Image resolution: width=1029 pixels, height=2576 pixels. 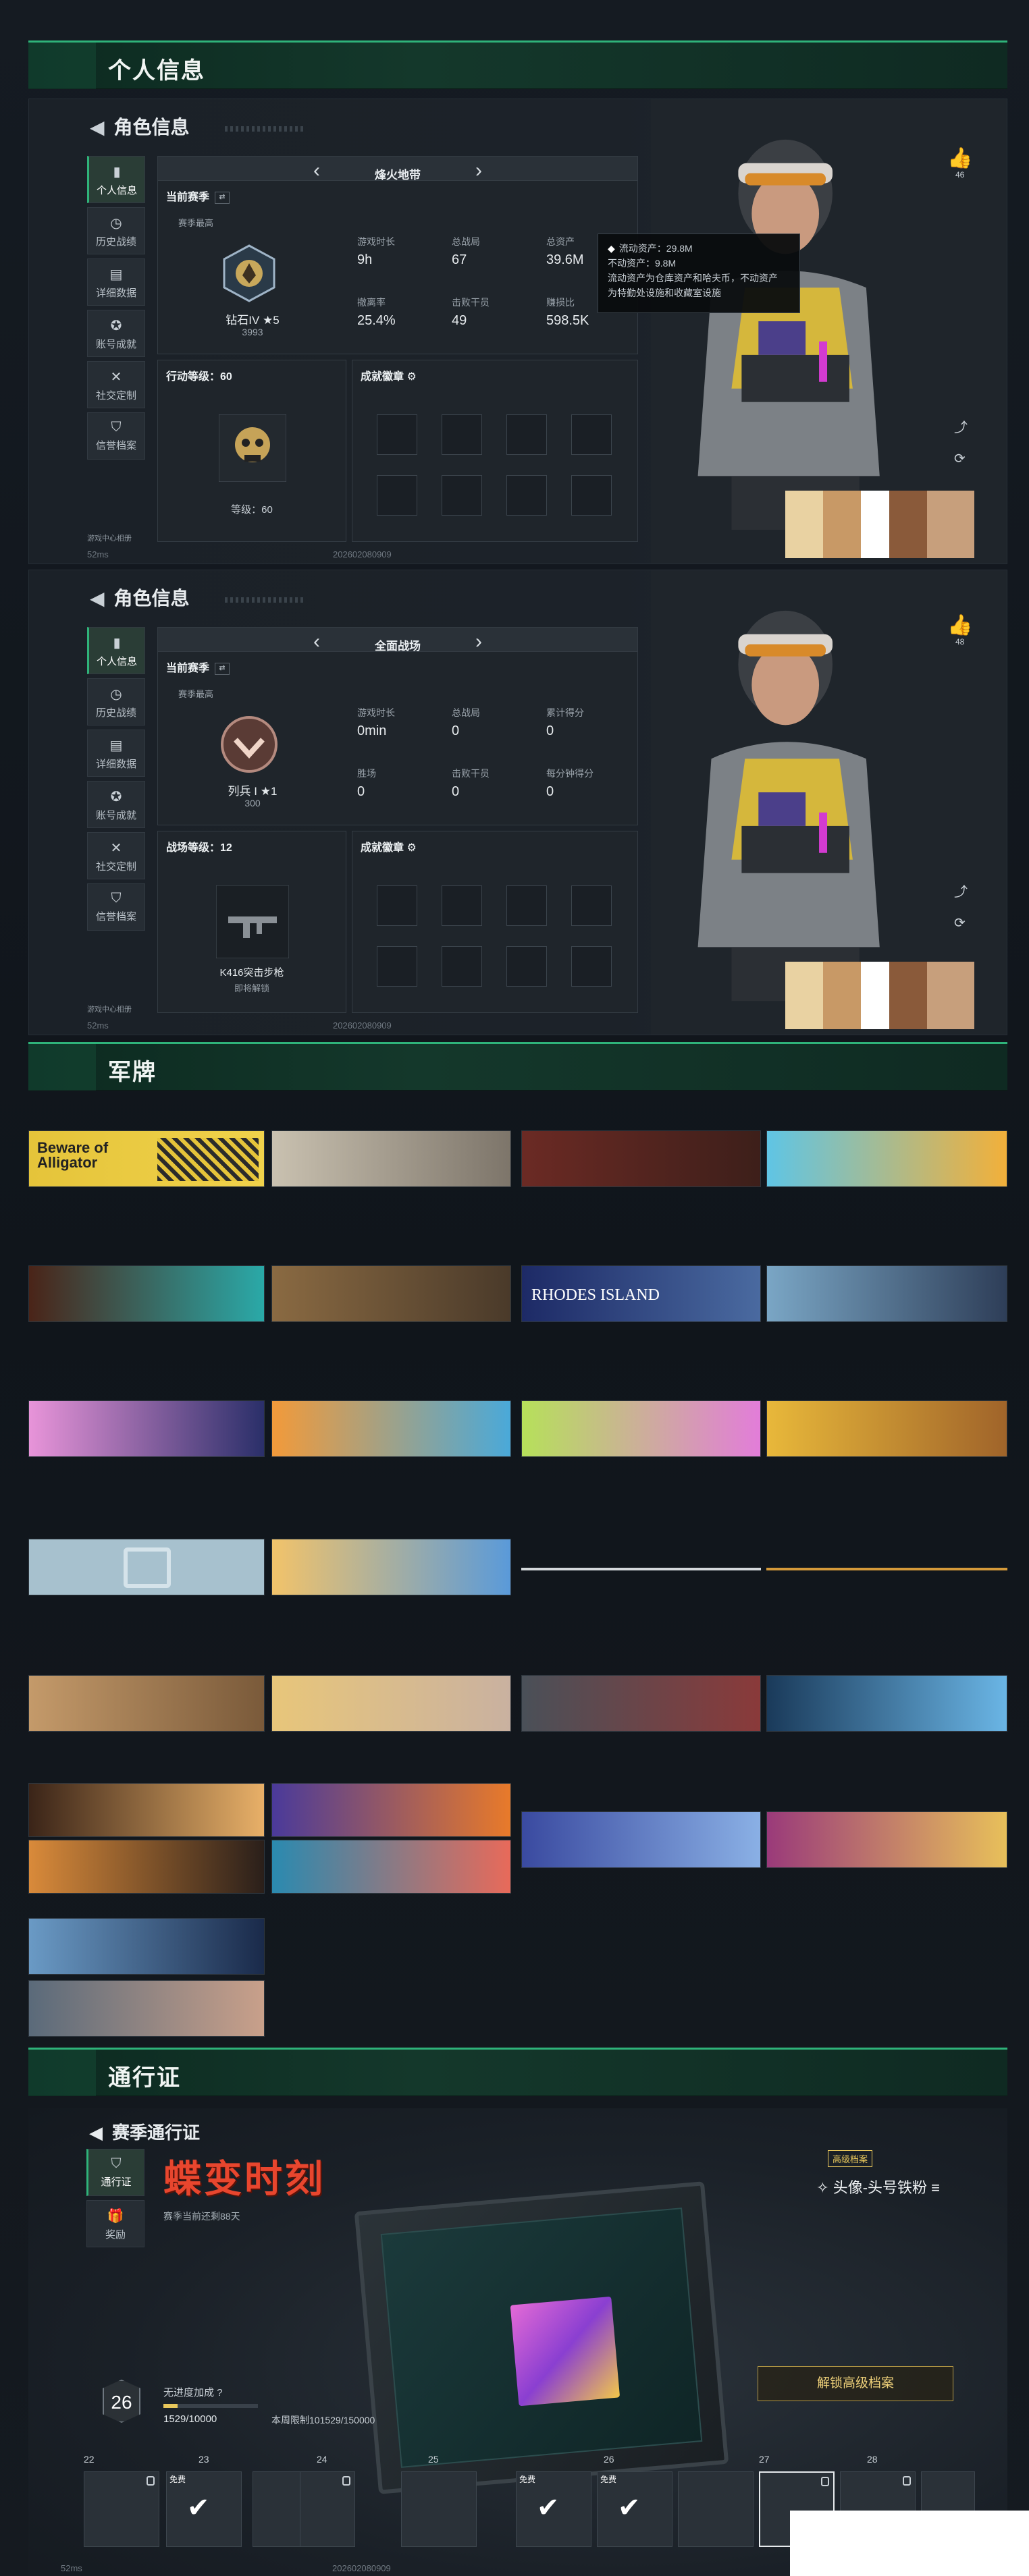 I want to click on header-mark, so click(x=62, y=66).